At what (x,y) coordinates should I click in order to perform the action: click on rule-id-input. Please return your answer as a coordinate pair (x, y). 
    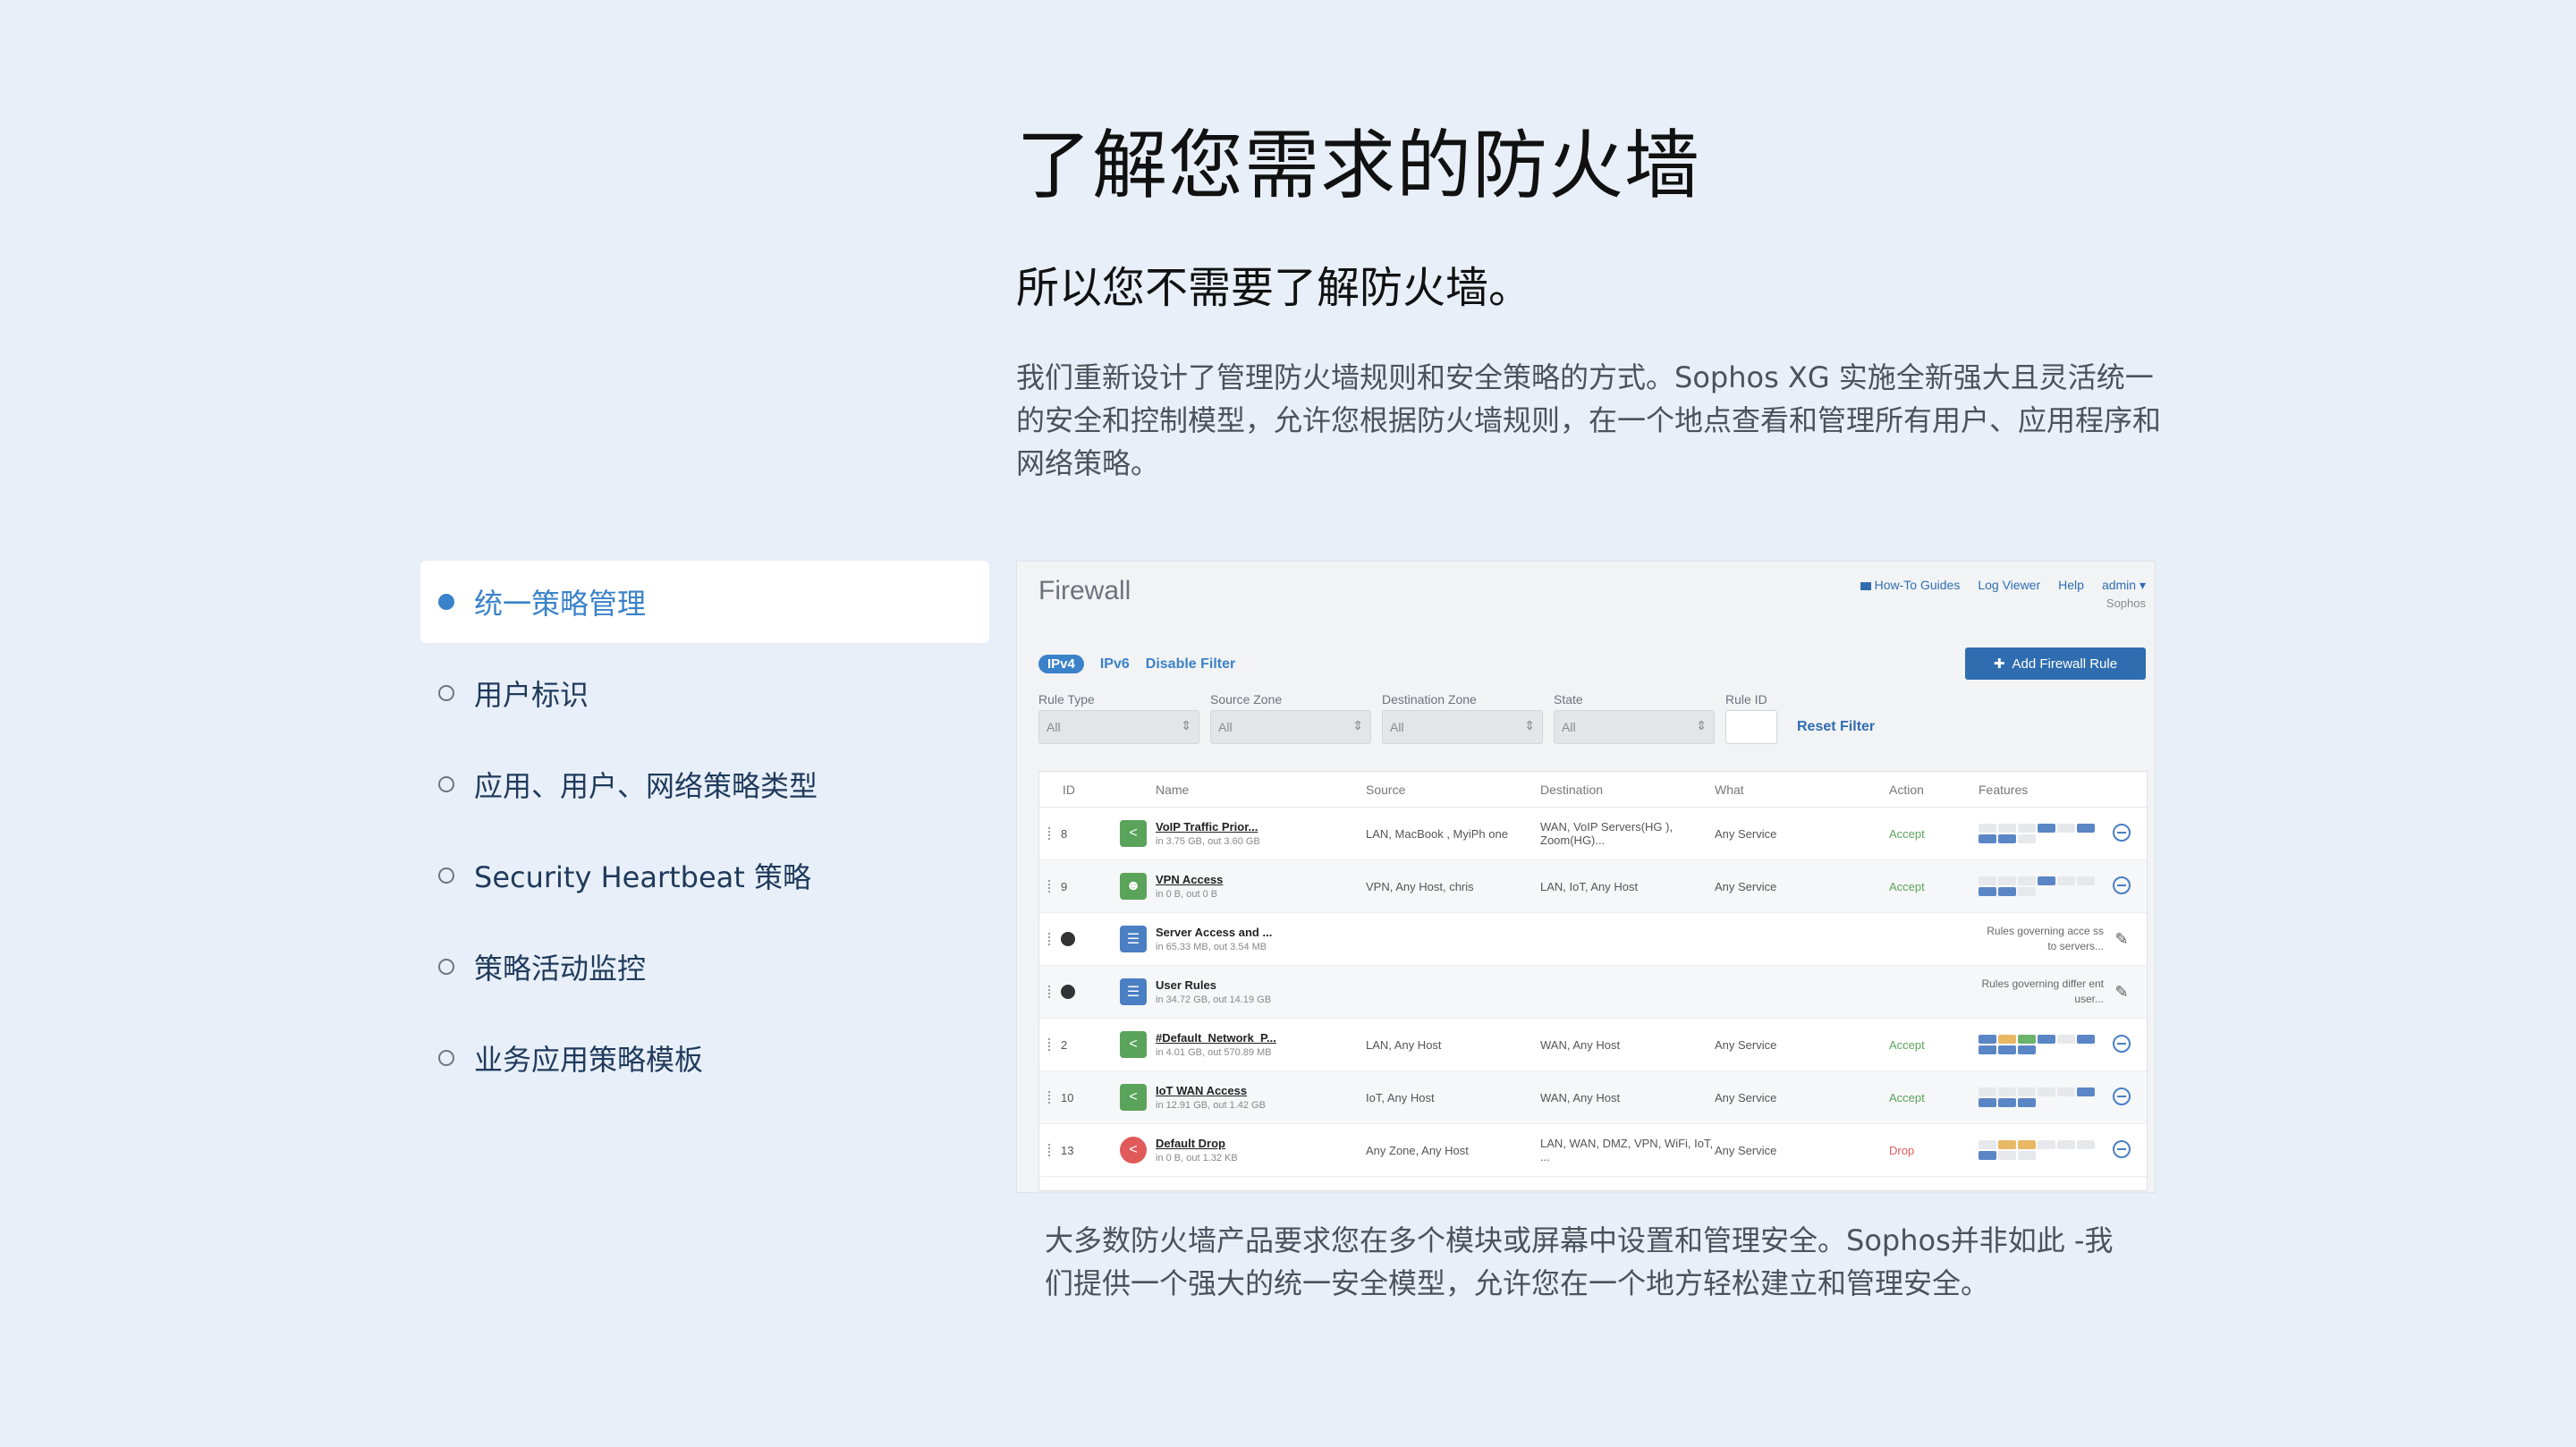
    Looking at the image, I should click on (1751, 727).